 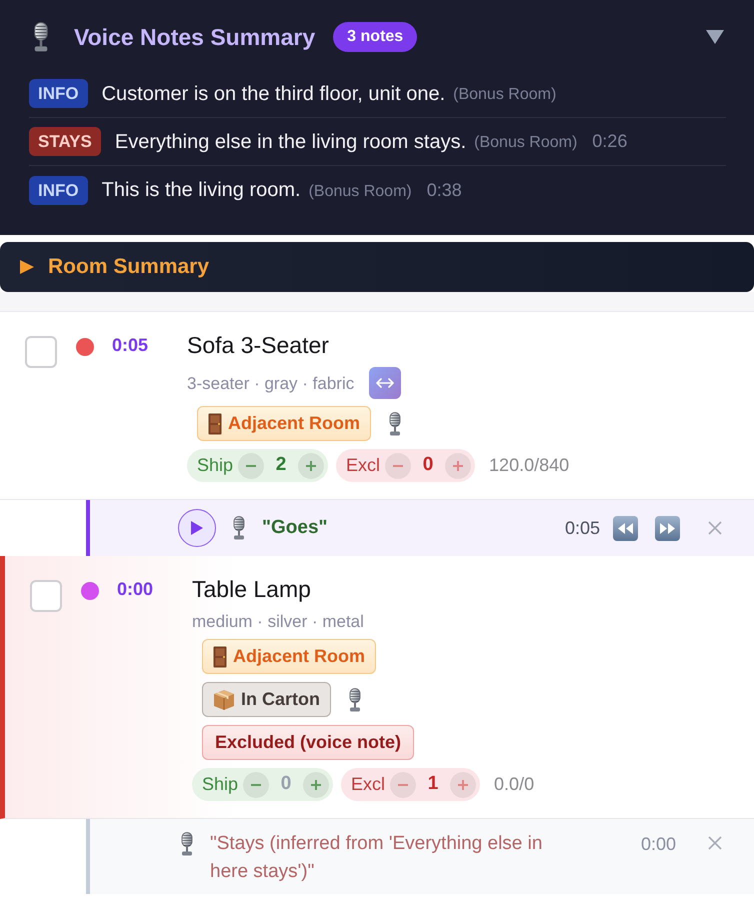 I want to click on ship-count: 2, so click(x=281, y=465).